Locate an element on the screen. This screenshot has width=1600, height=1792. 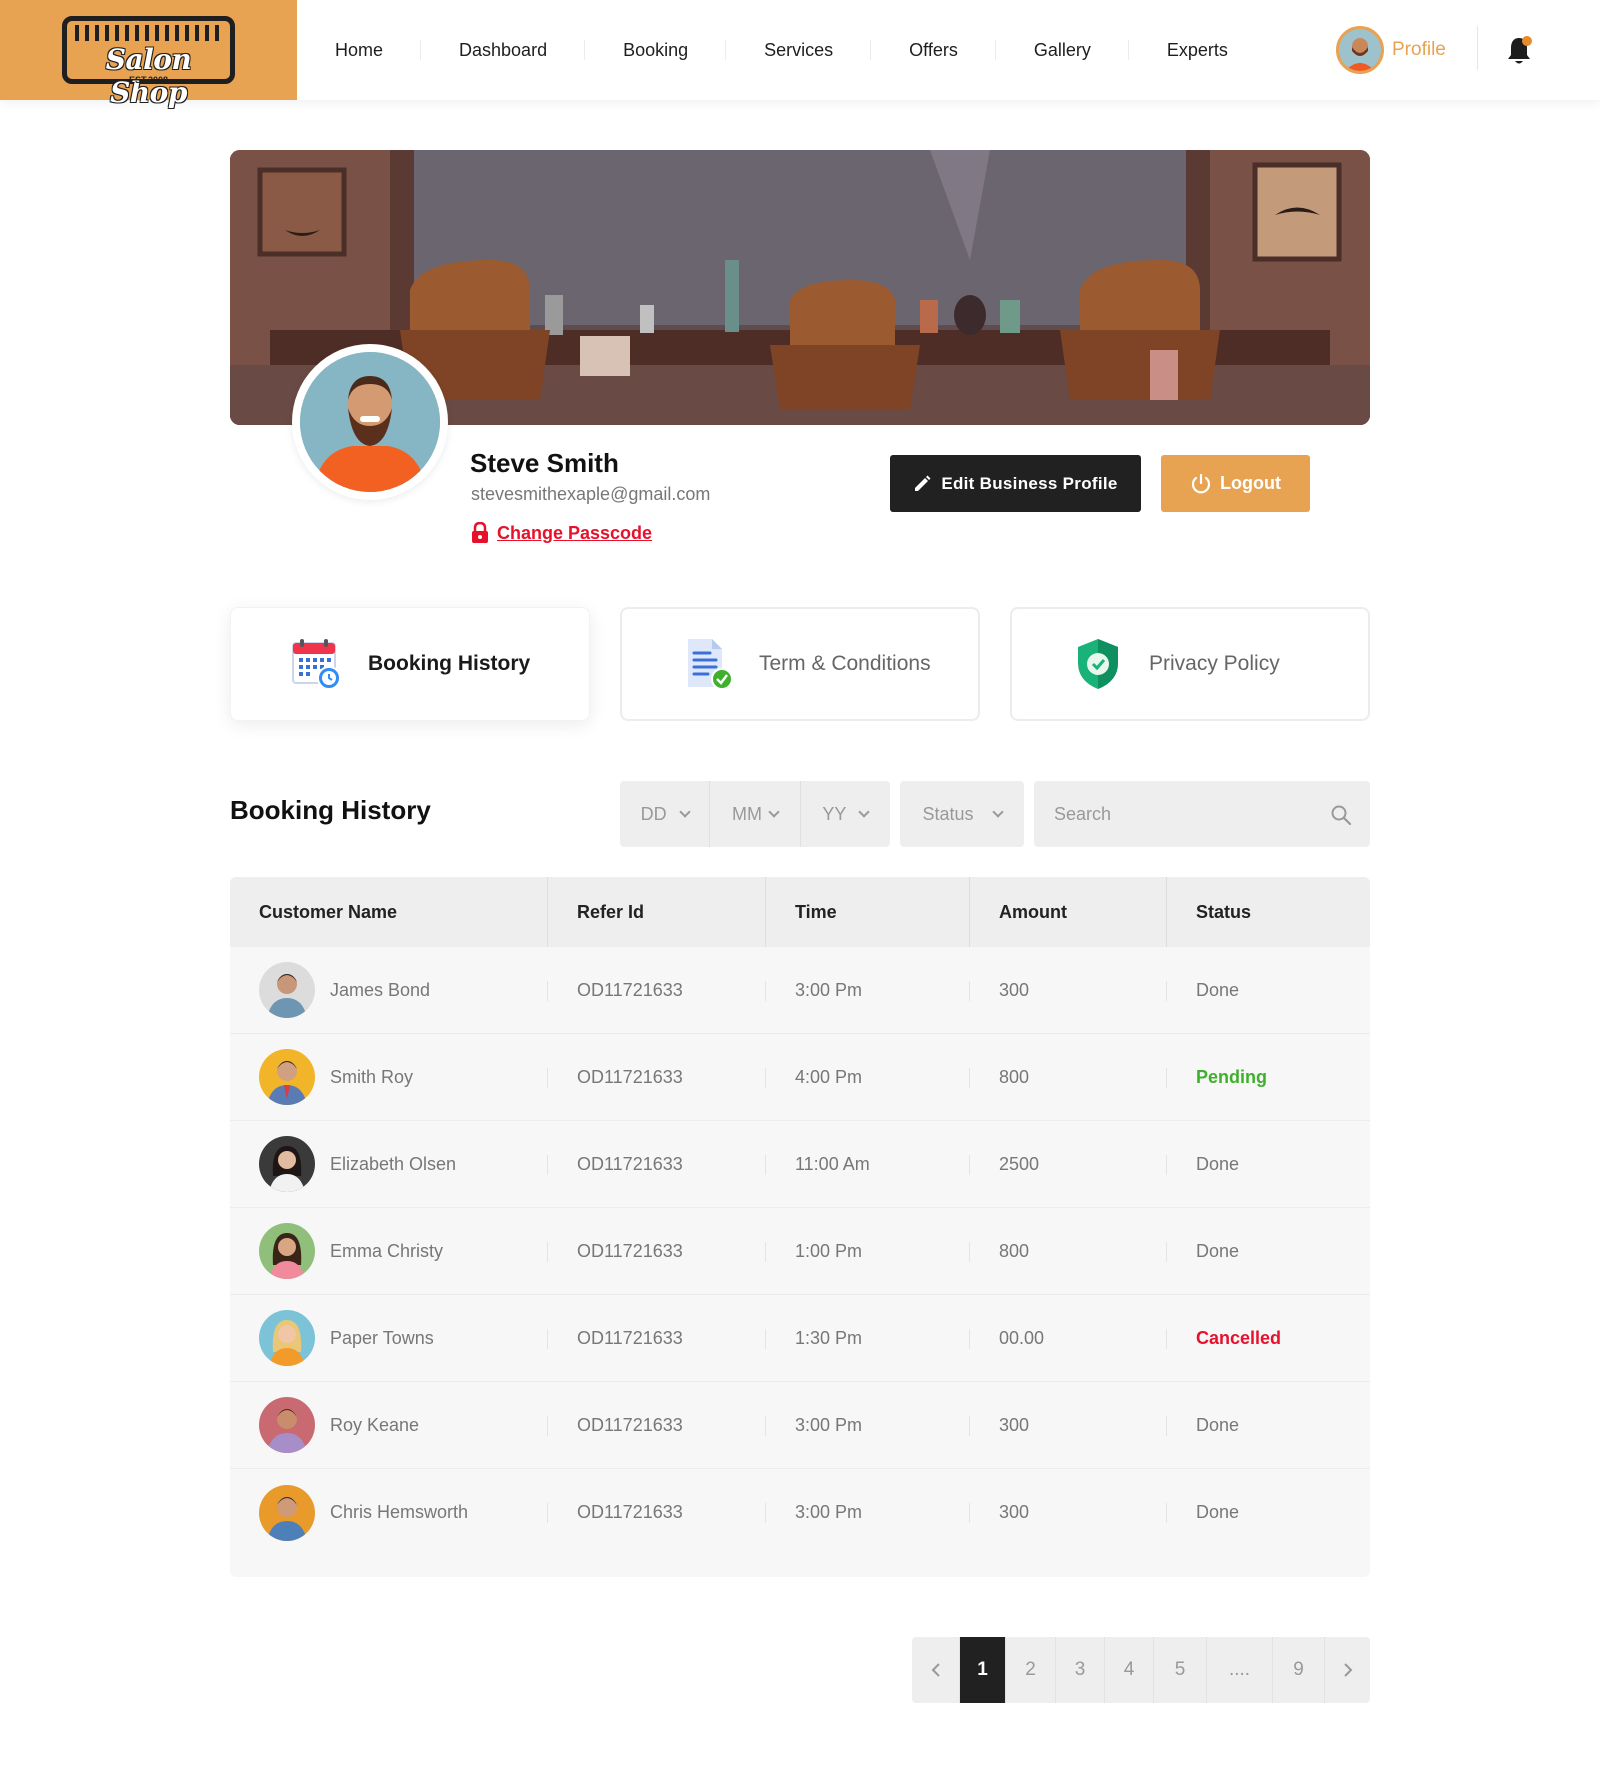
booking-history-title: Booking History is located at coordinates (330, 810).